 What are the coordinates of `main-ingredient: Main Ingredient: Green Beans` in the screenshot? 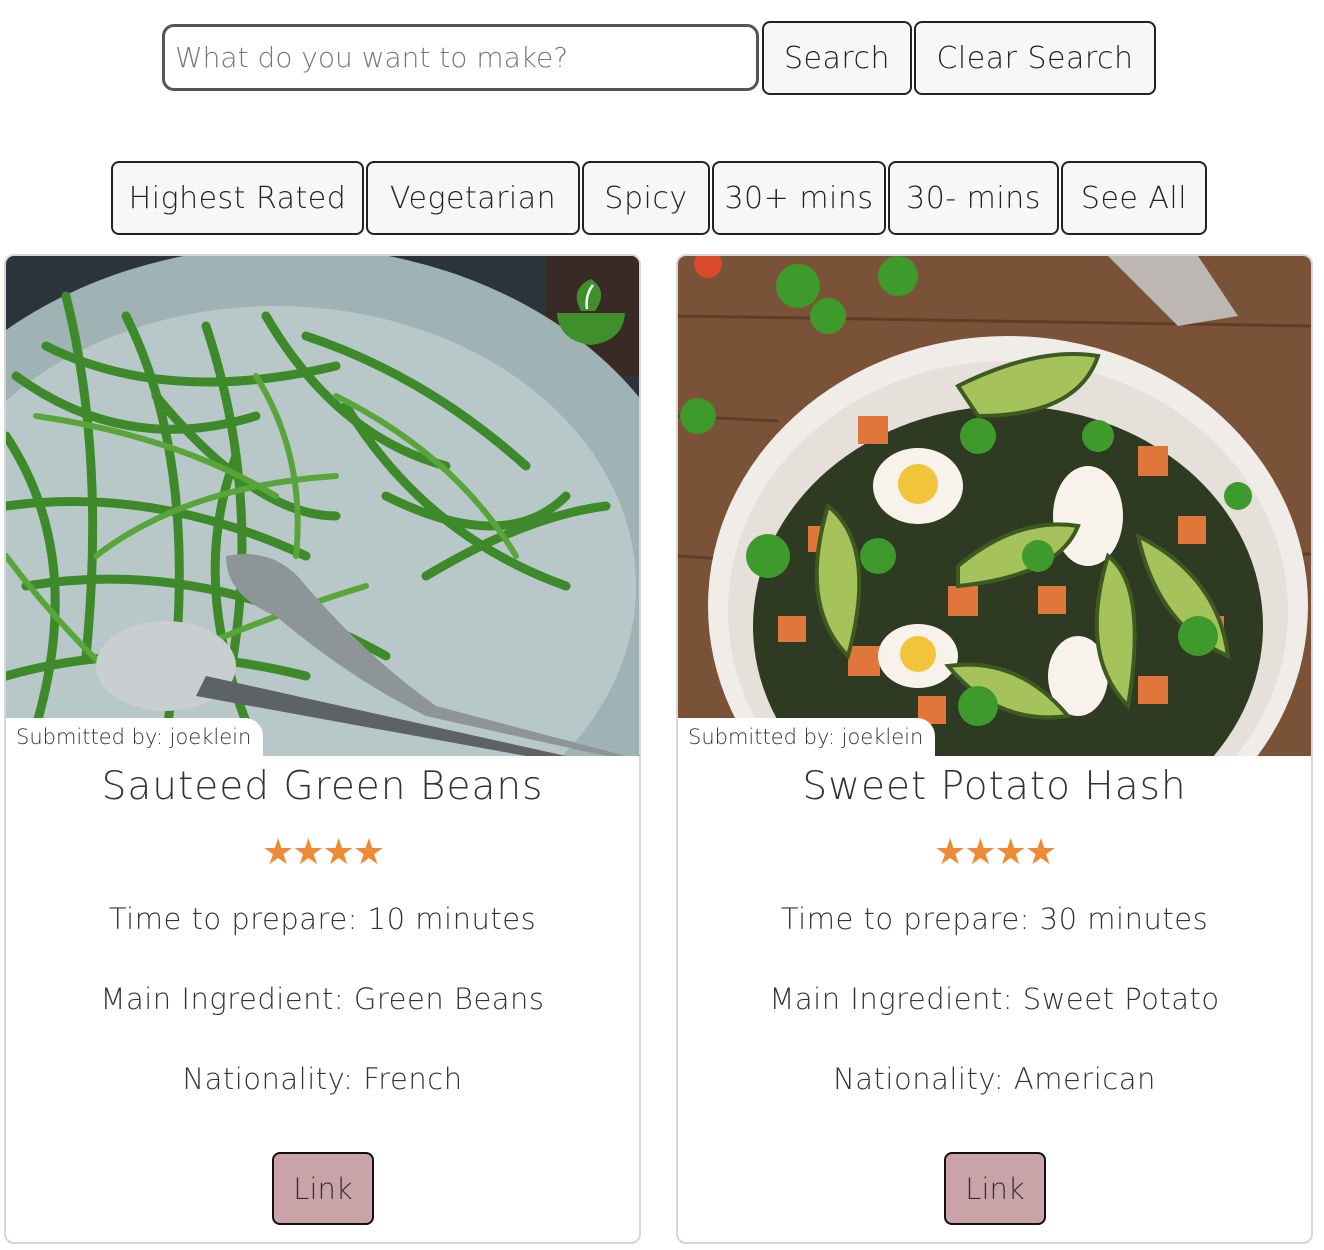 It's located at (322, 999).